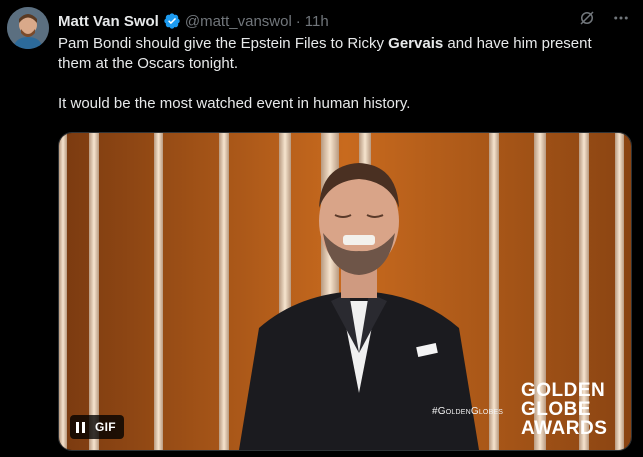 Image resolution: width=643 pixels, height=457 pixels. What do you see at coordinates (416, 43) in the screenshot?
I see `highlighted-term: Gervais` at bounding box center [416, 43].